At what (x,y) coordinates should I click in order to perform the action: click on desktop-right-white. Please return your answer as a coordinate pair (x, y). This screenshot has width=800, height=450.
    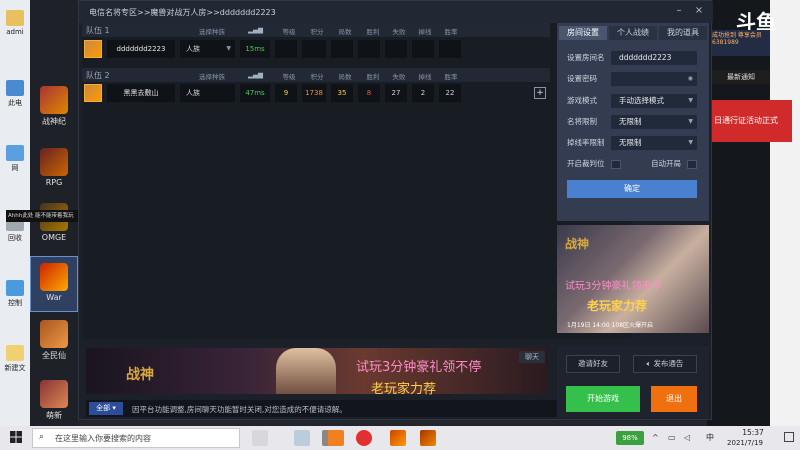
    Looking at the image, I should click on (785, 213).